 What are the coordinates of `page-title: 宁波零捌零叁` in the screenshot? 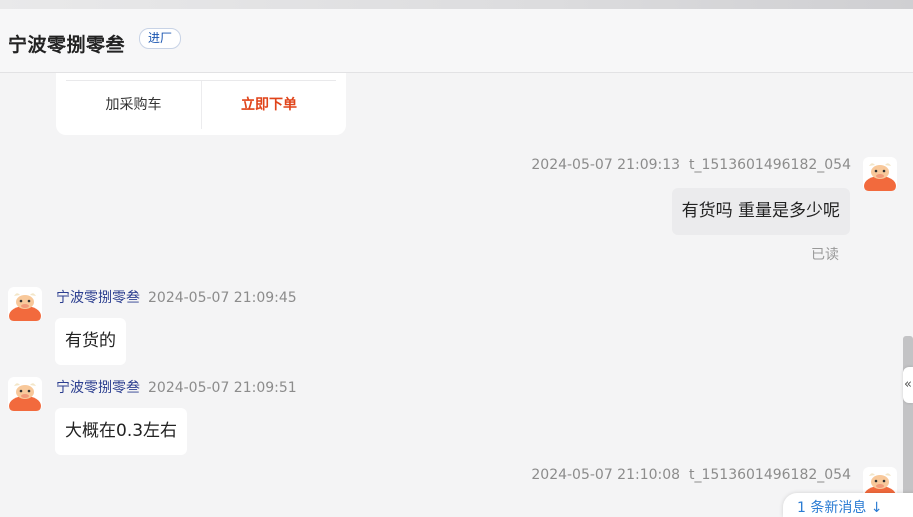 It's located at (67, 45).